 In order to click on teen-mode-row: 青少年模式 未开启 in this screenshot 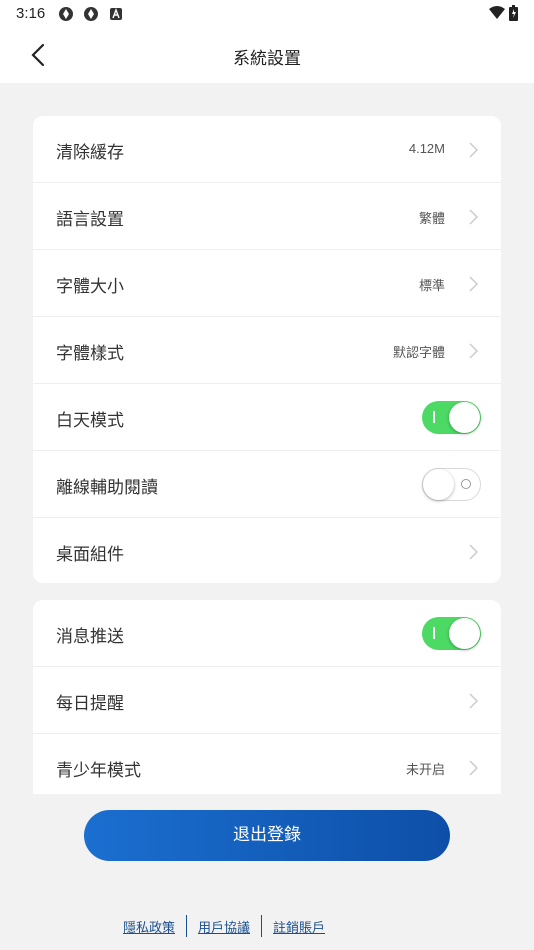, I will do `click(267, 764)`.